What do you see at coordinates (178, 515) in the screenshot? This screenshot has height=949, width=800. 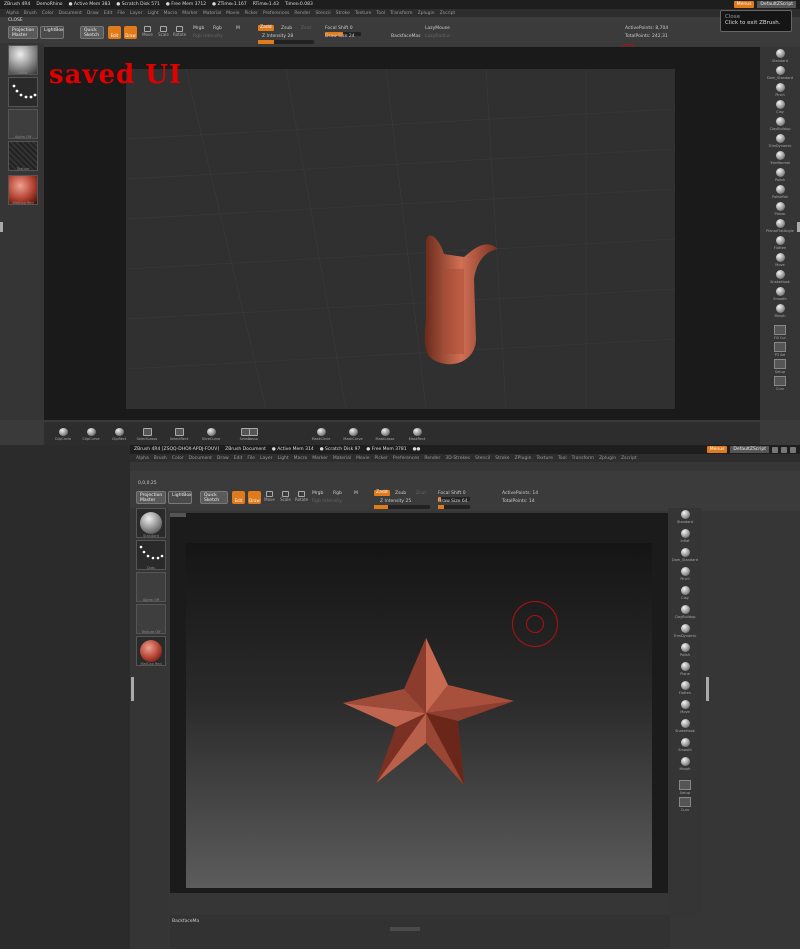 I see `scroll-indicator` at bounding box center [178, 515].